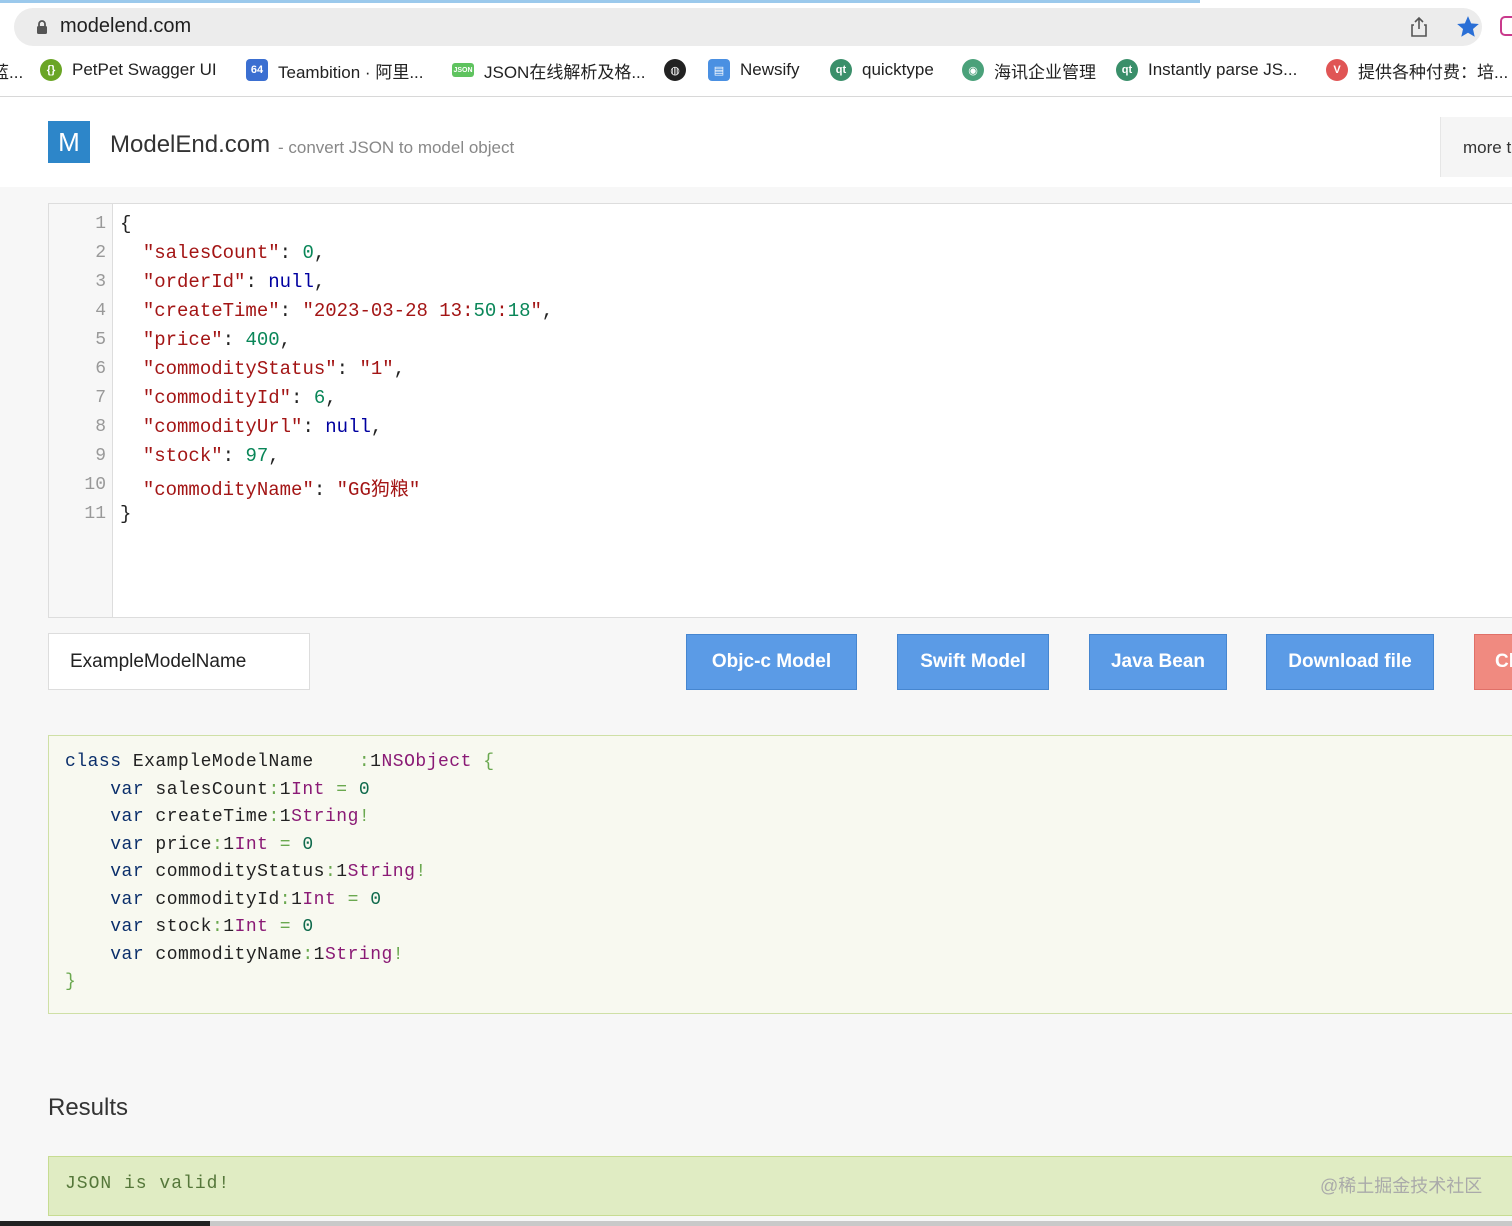 The width and height of the screenshot is (1512, 1226). Describe the element at coordinates (228, 398) in the screenshot. I see `json-line: "commodityId": 6,` at that location.